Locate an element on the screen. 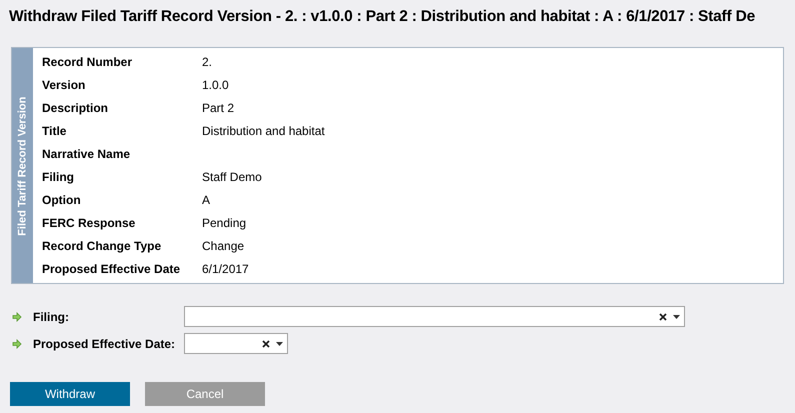  row-value: Part 2 is located at coordinates (218, 108).